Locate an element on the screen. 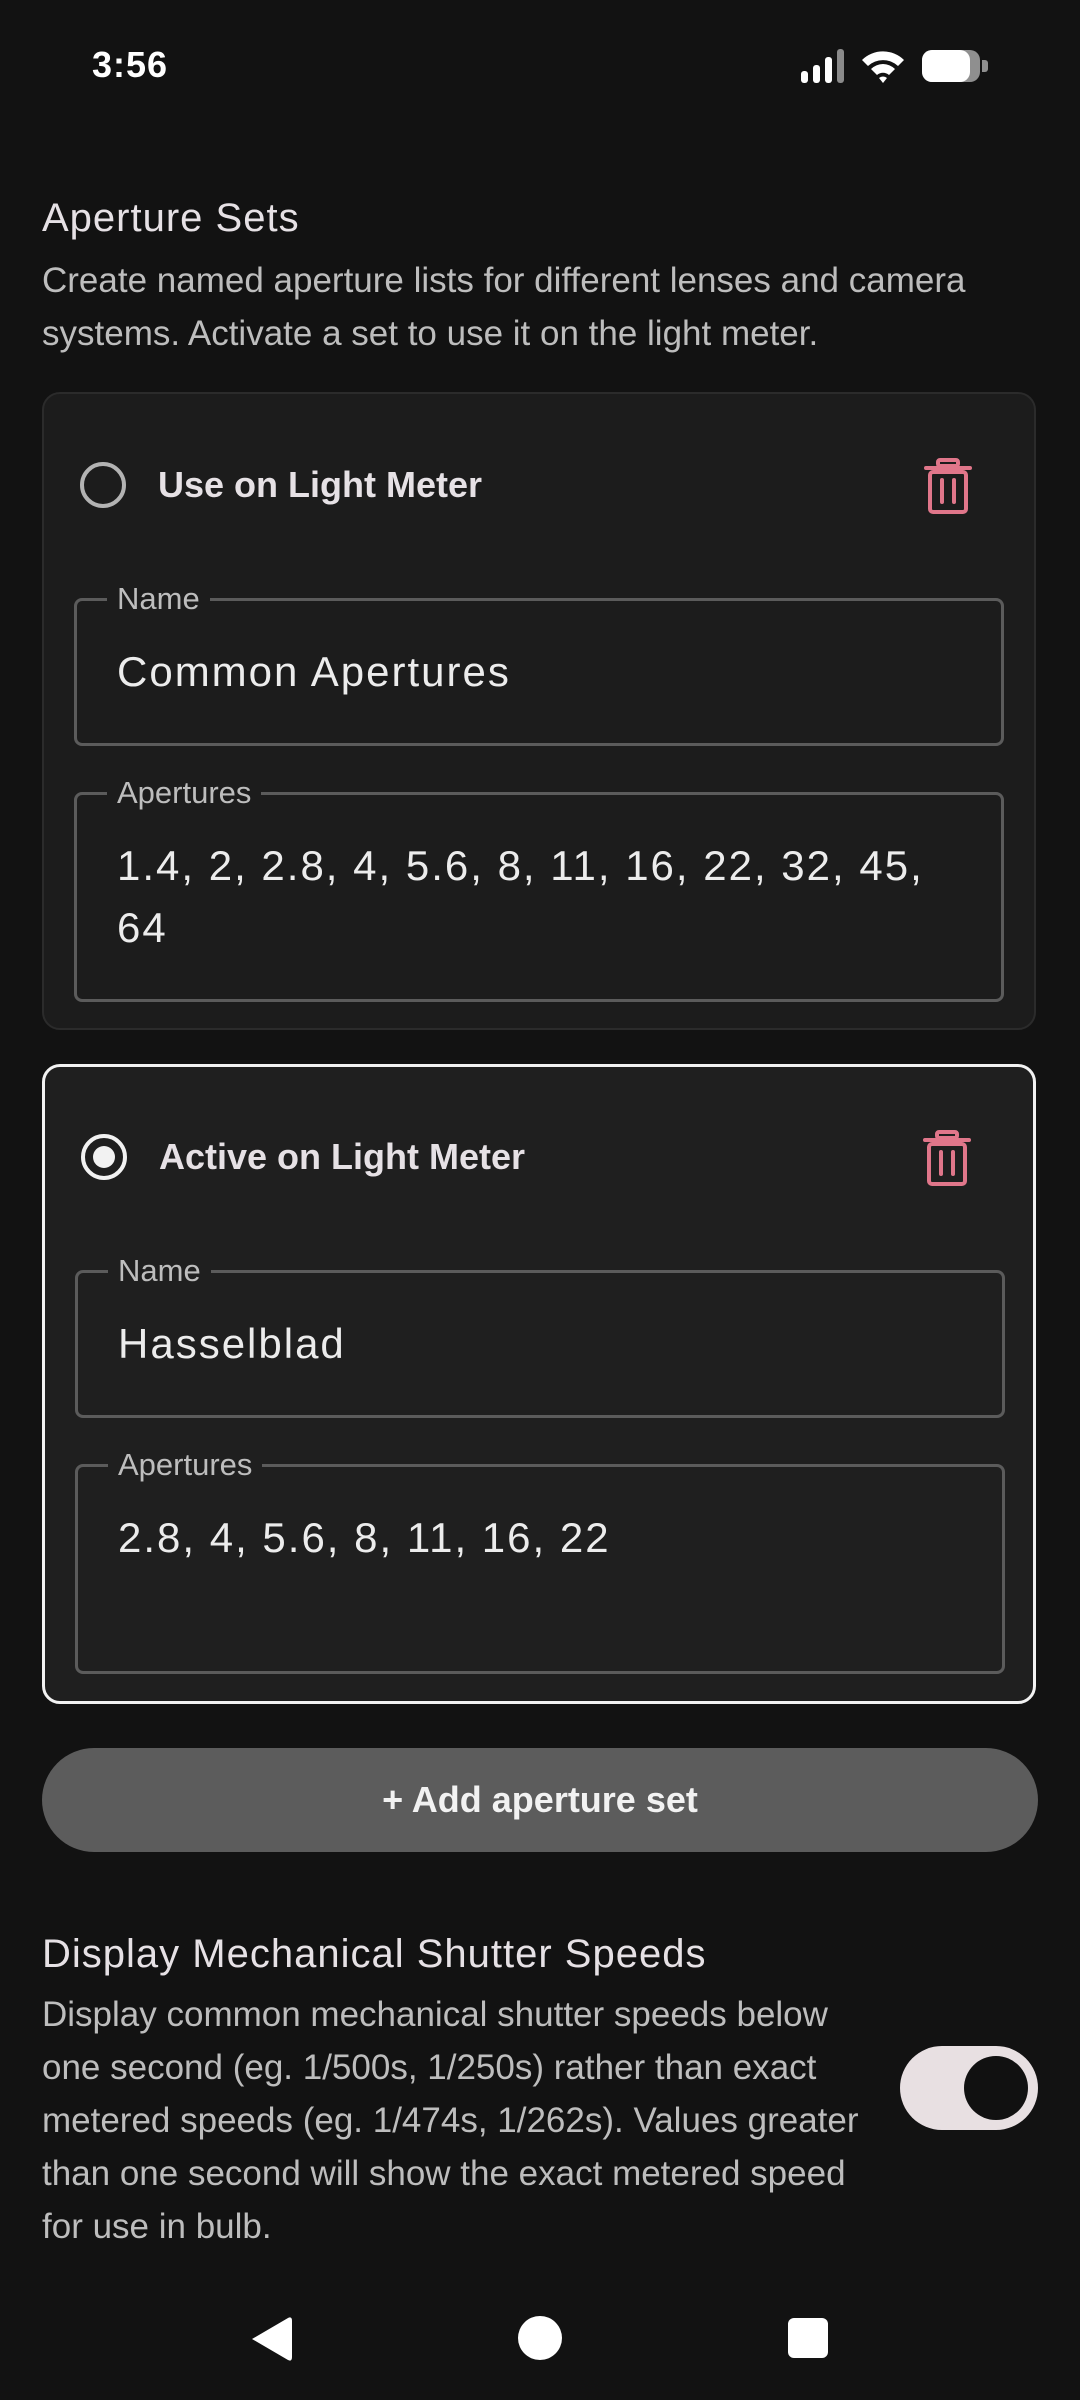 This screenshot has height=2400, width=1080. back-triangle-icon is located at coordinates (270, 2339).